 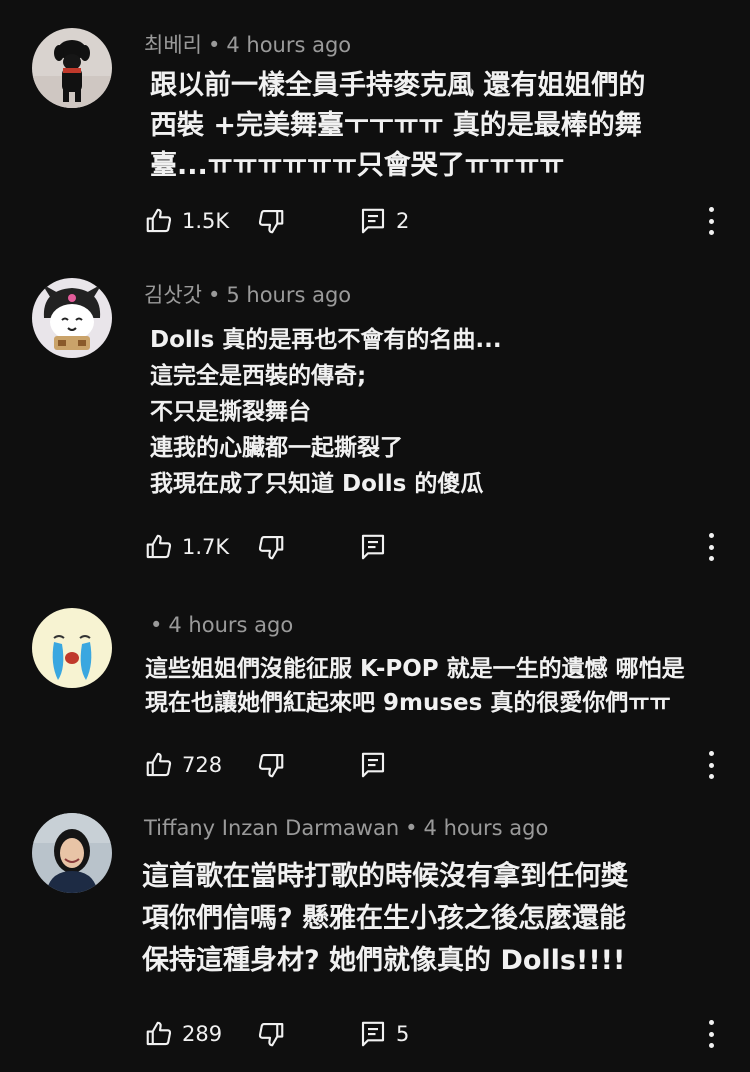 What do you see at coordinates (444, 221) in the screenshot?
I see `comment-actions: 1.5K 2` at bounding box center [444, 221].